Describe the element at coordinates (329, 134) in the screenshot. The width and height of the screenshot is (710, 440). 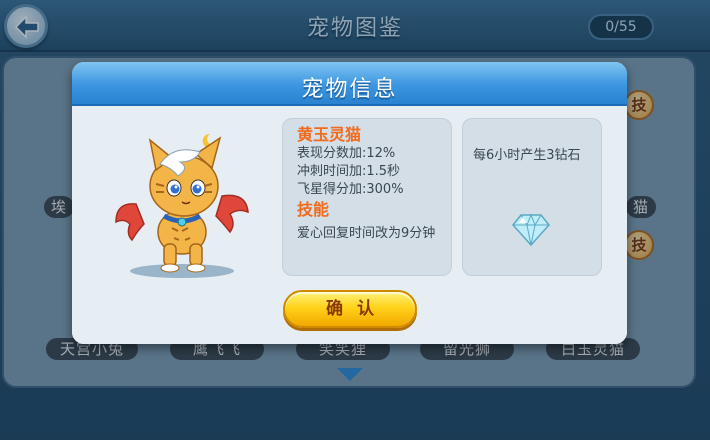
I see `pet-name: 黄玉灵猫` at that location.